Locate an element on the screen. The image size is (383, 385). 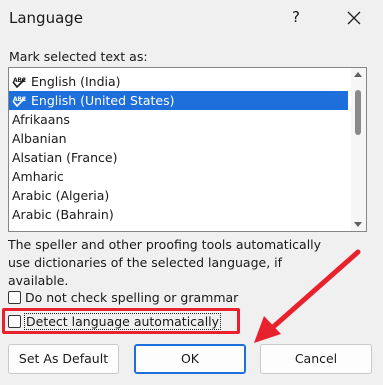
set-as-default-button: Set As Default is located at coordinates (63, 359).